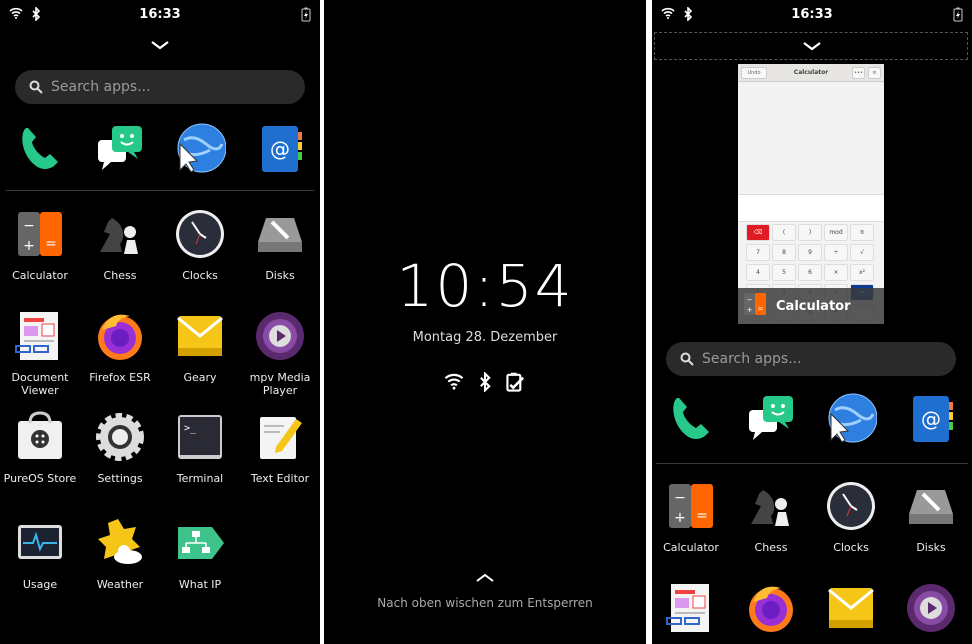 Image resolution: width=972 pixels, height=644 pixels. What do you see at coordinates (810, 272) in the screenshot?
I see `calc-key: 6` at bounding box center [810, 272].